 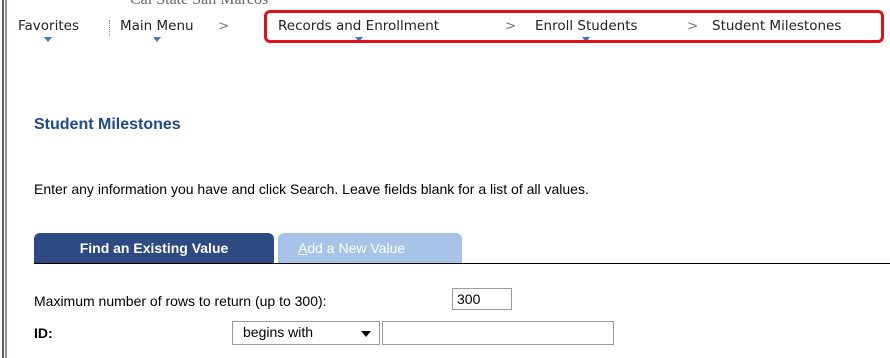 I want to click on tab-add-access-key: A, so click(x=303, y=248).